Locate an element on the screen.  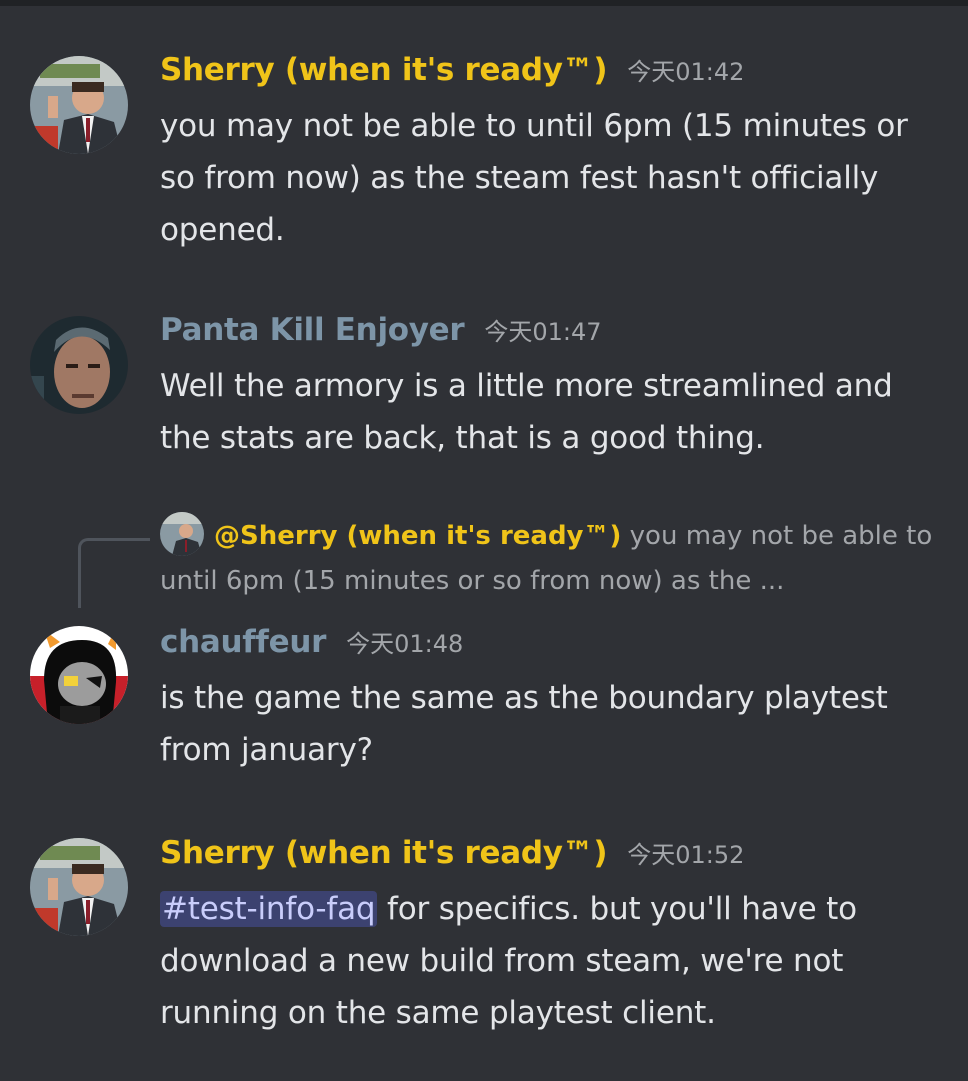
channel-mention: #test-info-faq is located at coordinates (269, 909).